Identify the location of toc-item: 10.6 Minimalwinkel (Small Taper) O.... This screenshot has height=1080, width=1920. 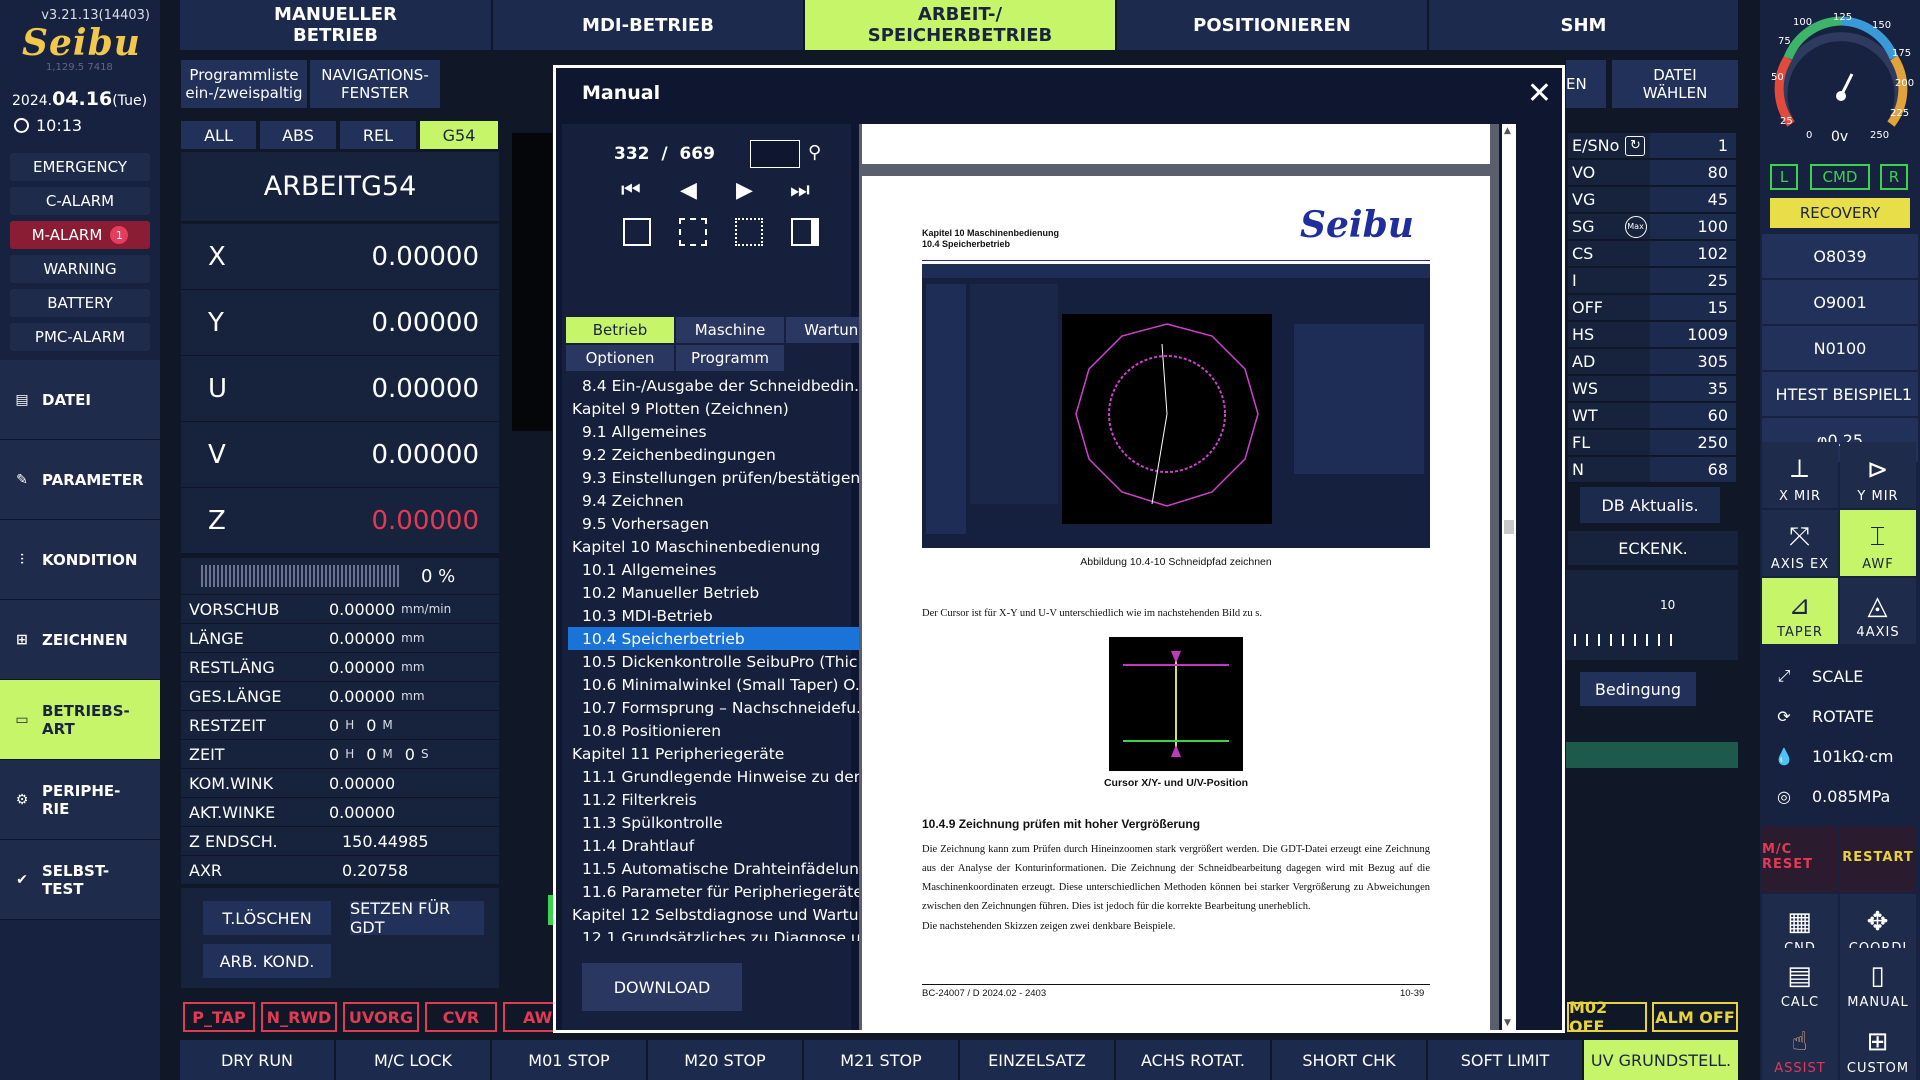
(716, 684).